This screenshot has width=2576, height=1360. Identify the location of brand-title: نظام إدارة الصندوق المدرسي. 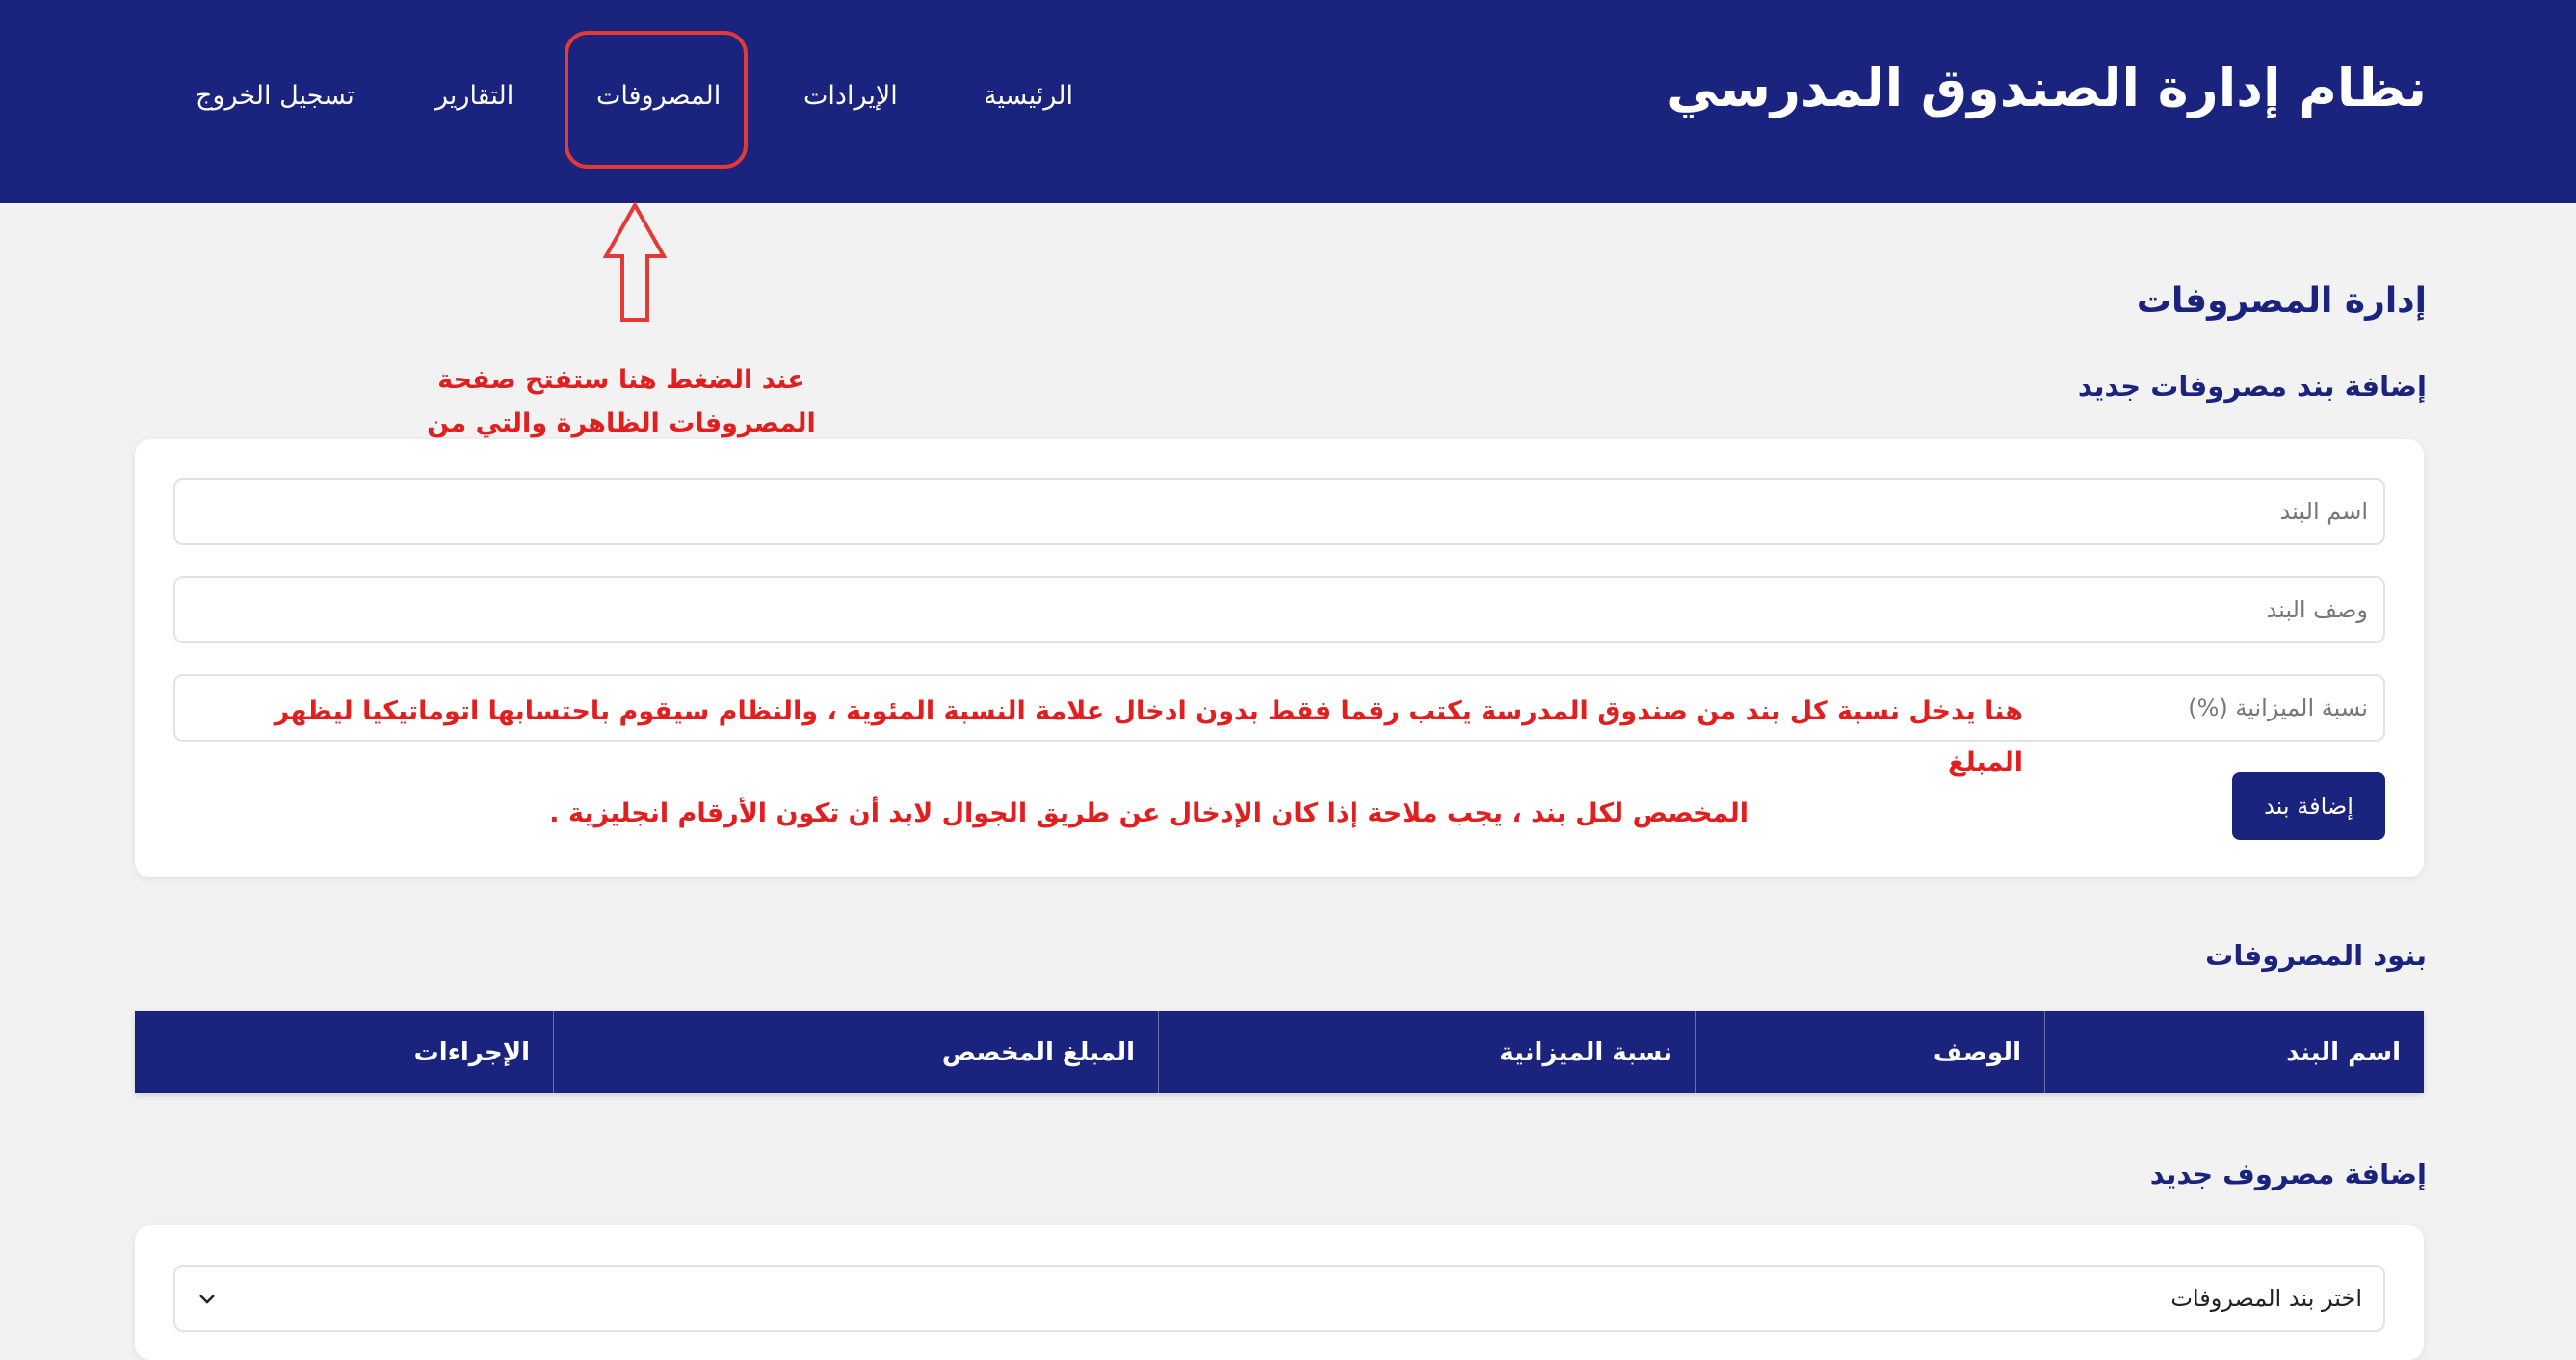
(2047, 88).